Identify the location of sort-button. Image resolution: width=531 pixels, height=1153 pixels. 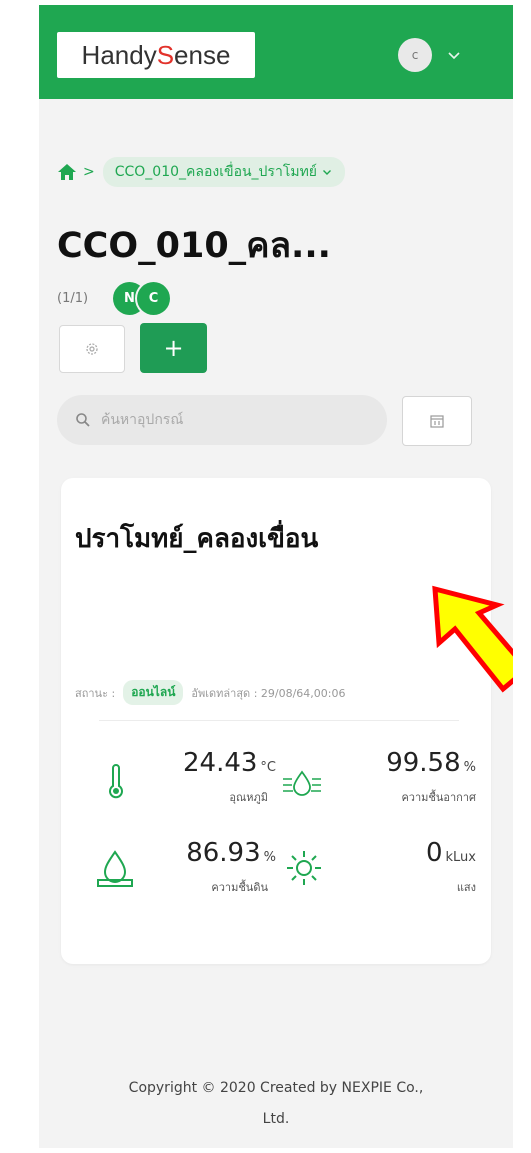
(437, 421).